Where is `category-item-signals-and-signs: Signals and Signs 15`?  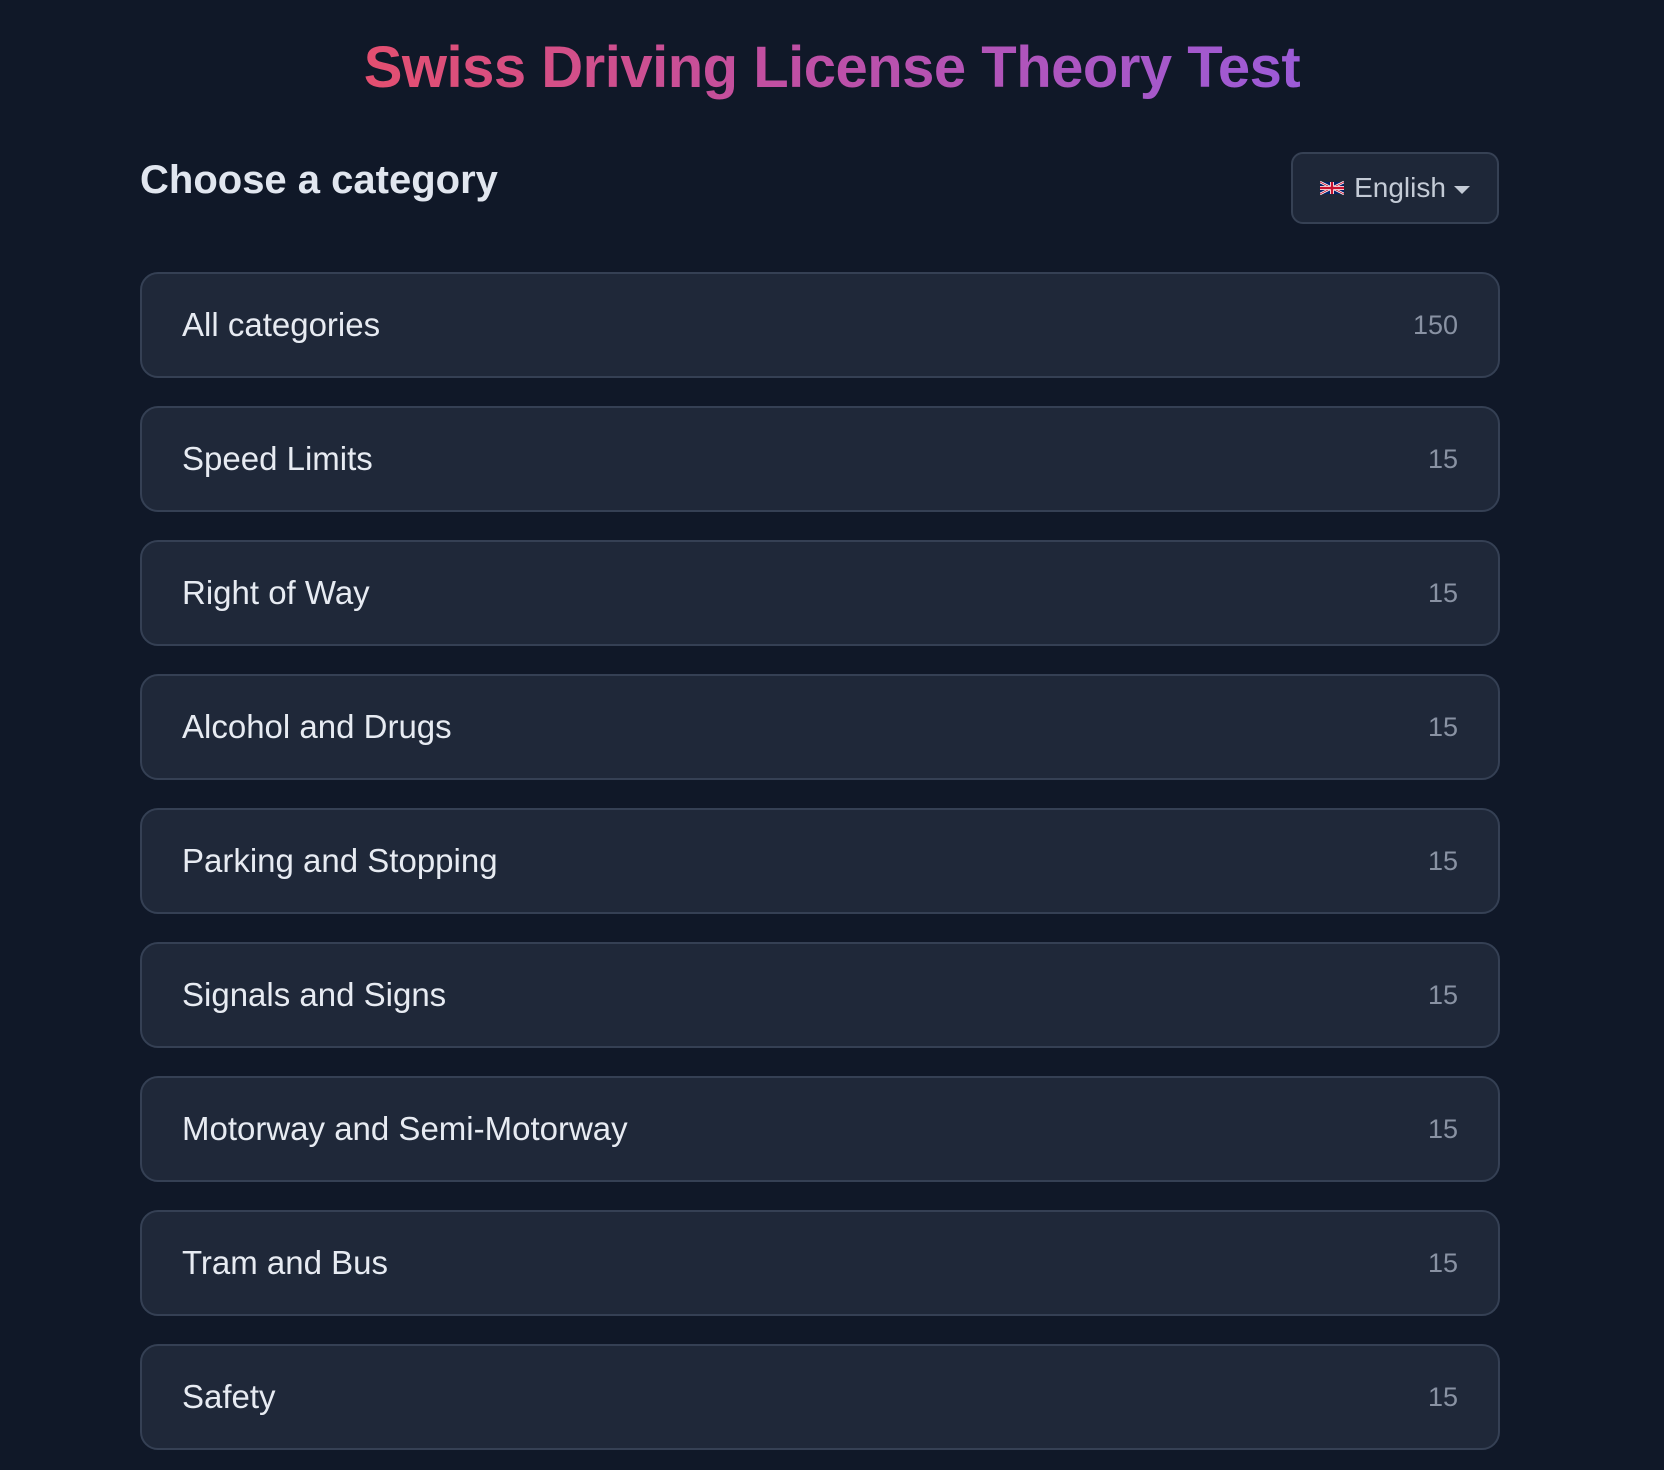 category-item-signals-and-signs: Signals and Signs 15 is located at coordinates (820, 995).